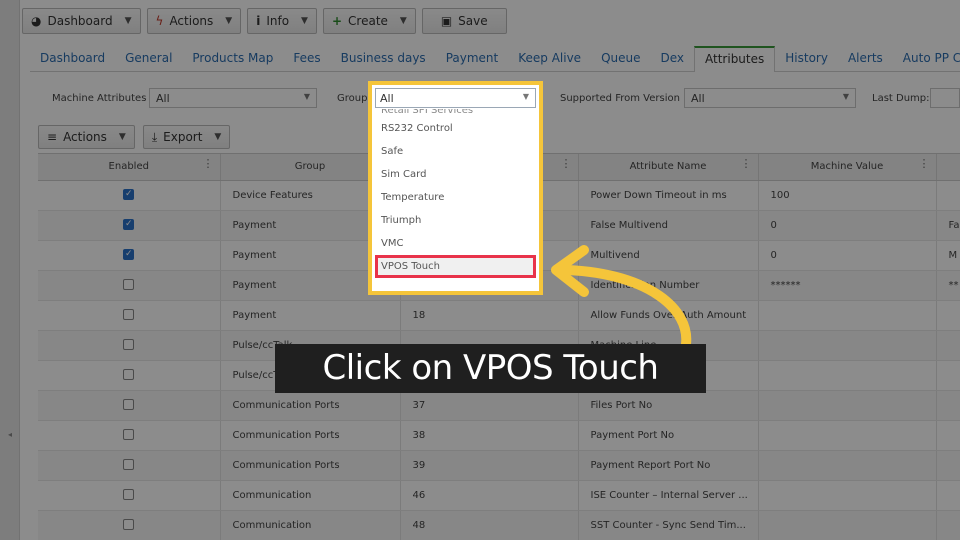 The image size is (960, 540). I want to click on group-option-partial: Retail SPI Services, so click(455, 113).